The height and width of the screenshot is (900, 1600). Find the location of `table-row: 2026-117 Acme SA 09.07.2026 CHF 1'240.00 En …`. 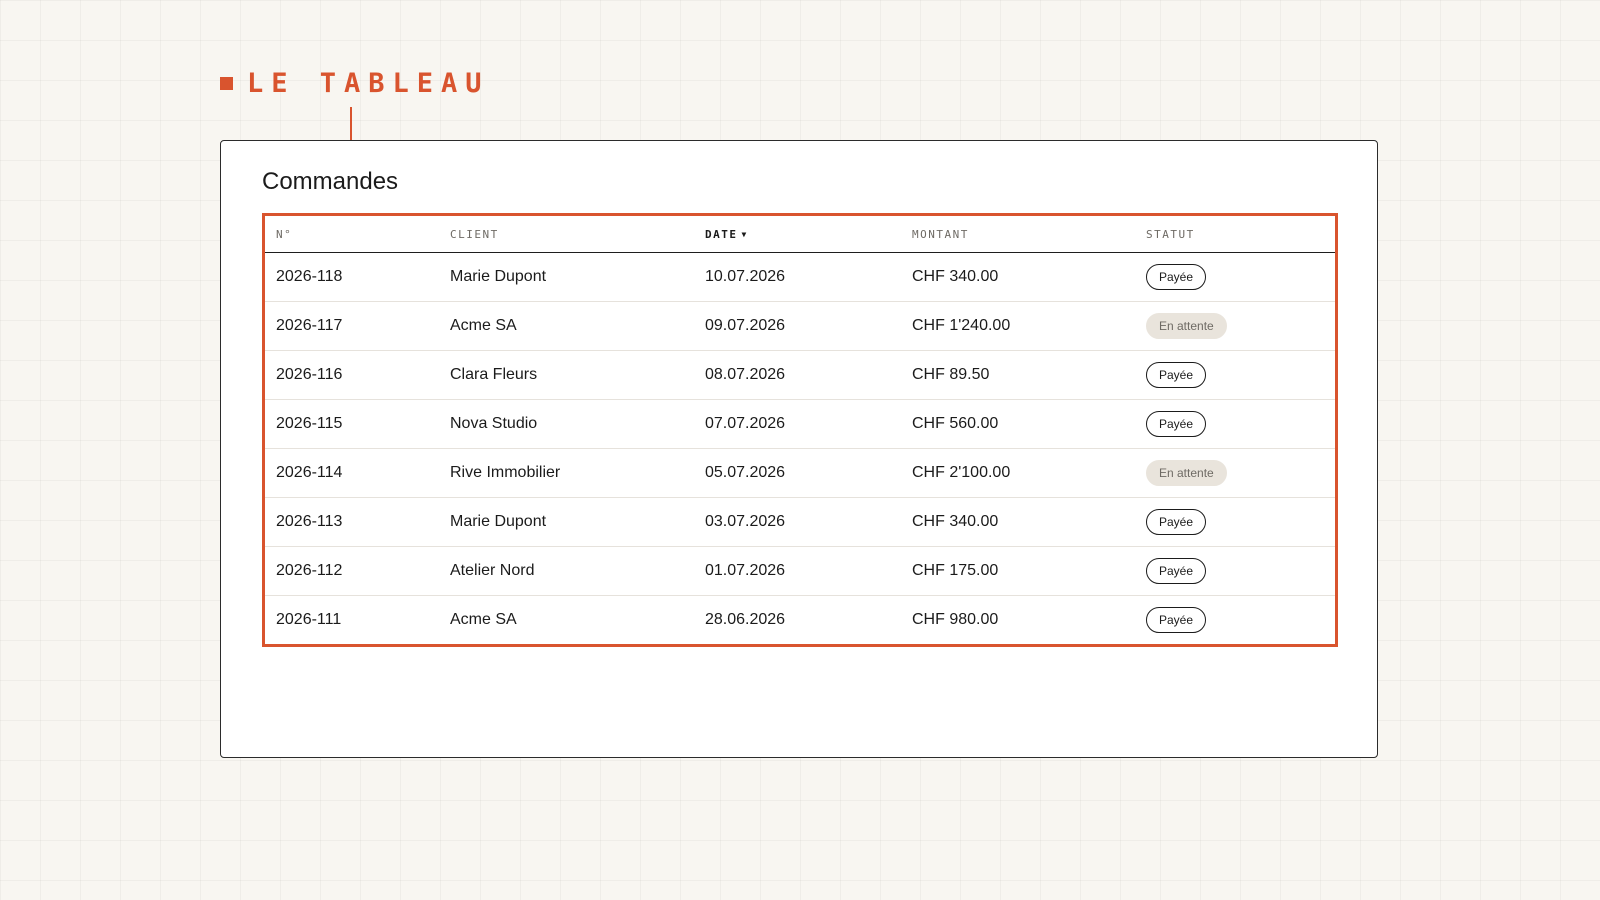

table-row: 2026-117 Acme SA 09.07.2026 CHF 1'240.00 En … is located at coordinates (800, 326).